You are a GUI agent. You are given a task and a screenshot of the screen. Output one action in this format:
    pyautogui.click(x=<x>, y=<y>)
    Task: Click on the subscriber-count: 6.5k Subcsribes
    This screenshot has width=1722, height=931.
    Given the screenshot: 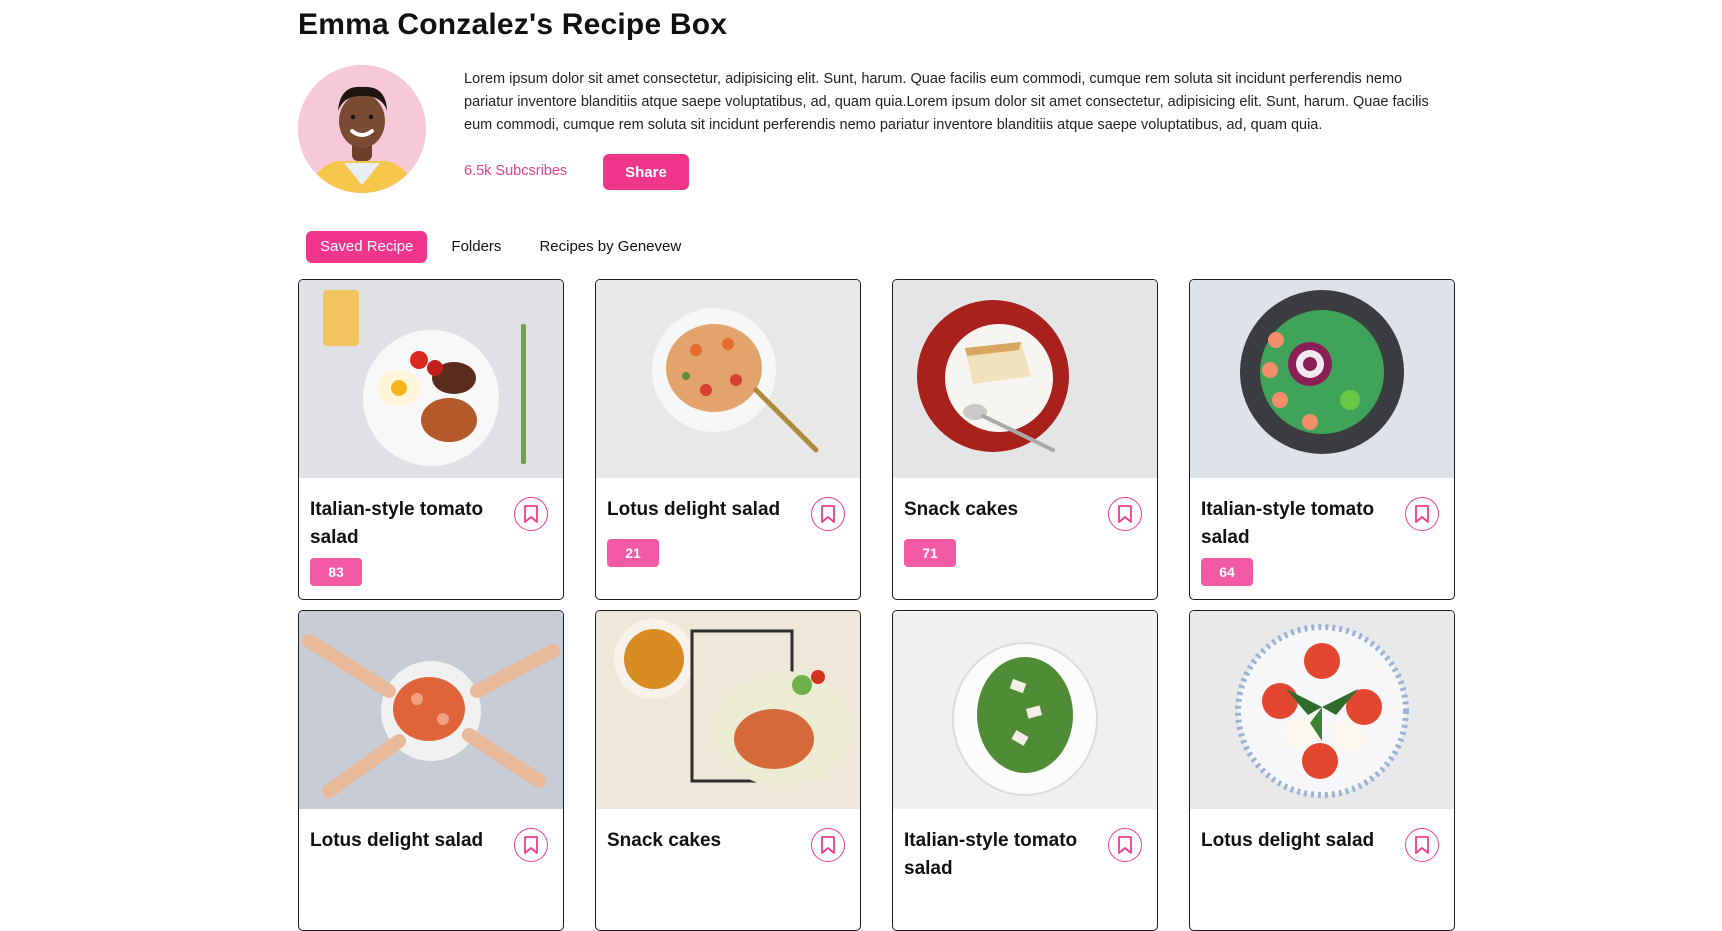 What is the action you would take?
    pyautogui.click(x=516, y=171)
    